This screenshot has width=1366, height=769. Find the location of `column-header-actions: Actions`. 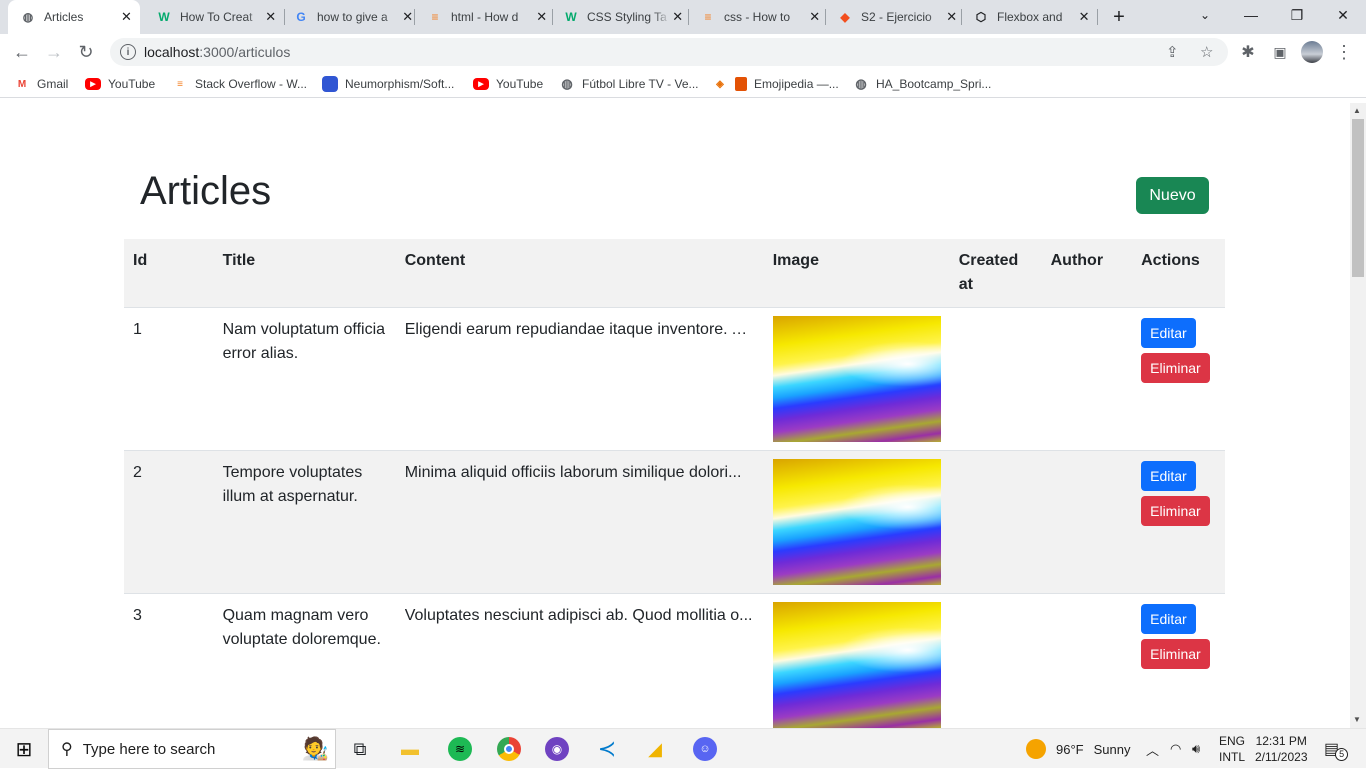

column-header-actions: Actions is located at coordinates (1178, 273).